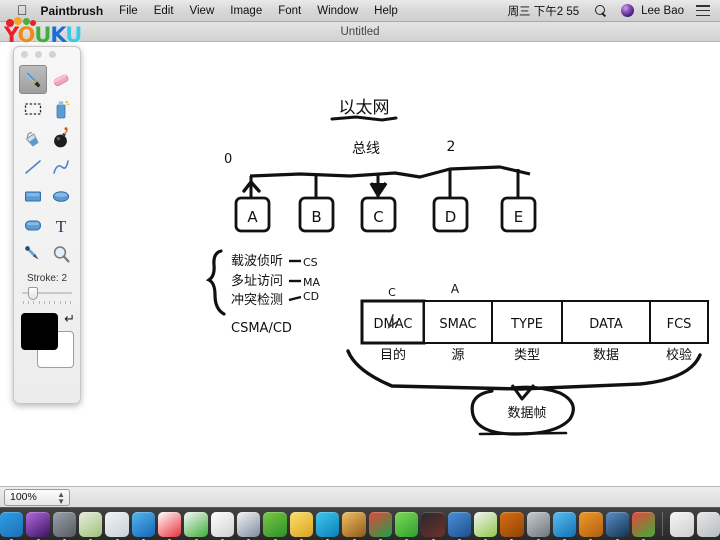 This screenshot has height=540, width=720. What do you see at coordinates (37, 497) in the screenshot?
I see `zoom-level-select: 100% ▲ ▼` at bounding box center [37, 497].